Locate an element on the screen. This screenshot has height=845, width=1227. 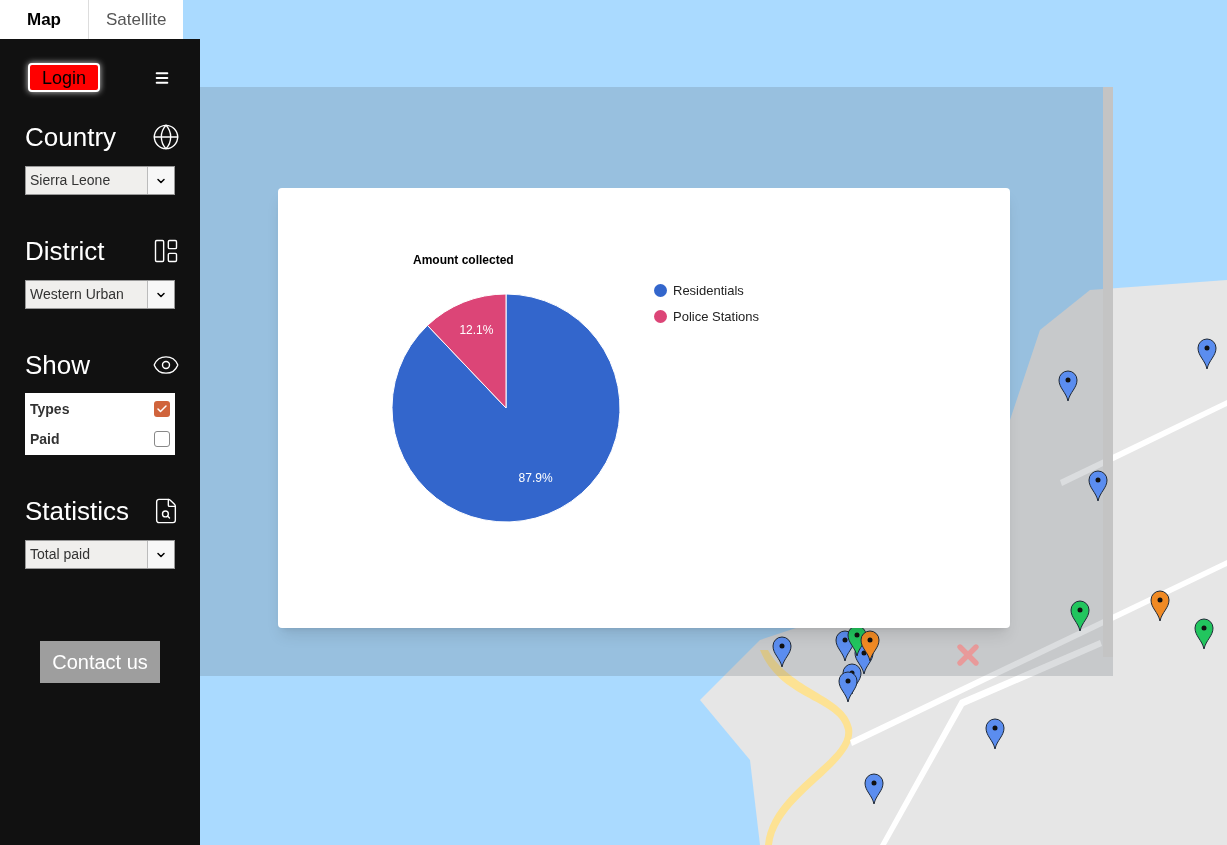
layout-icon is located at coordinates (166, 251).